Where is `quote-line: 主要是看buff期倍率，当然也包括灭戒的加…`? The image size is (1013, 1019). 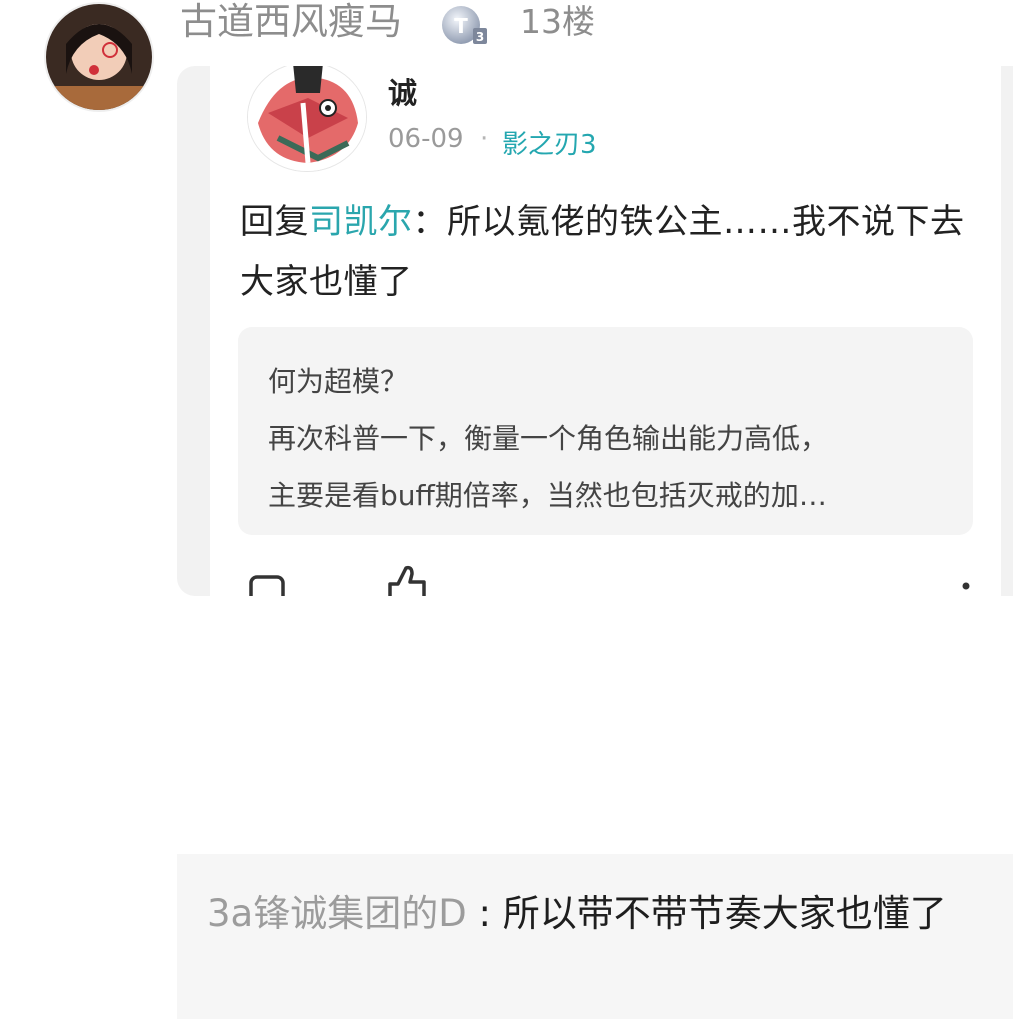
quote-line: 主要是看buff期倍率，当然也包括灭戒的加… is located at coordinates (547, 495).